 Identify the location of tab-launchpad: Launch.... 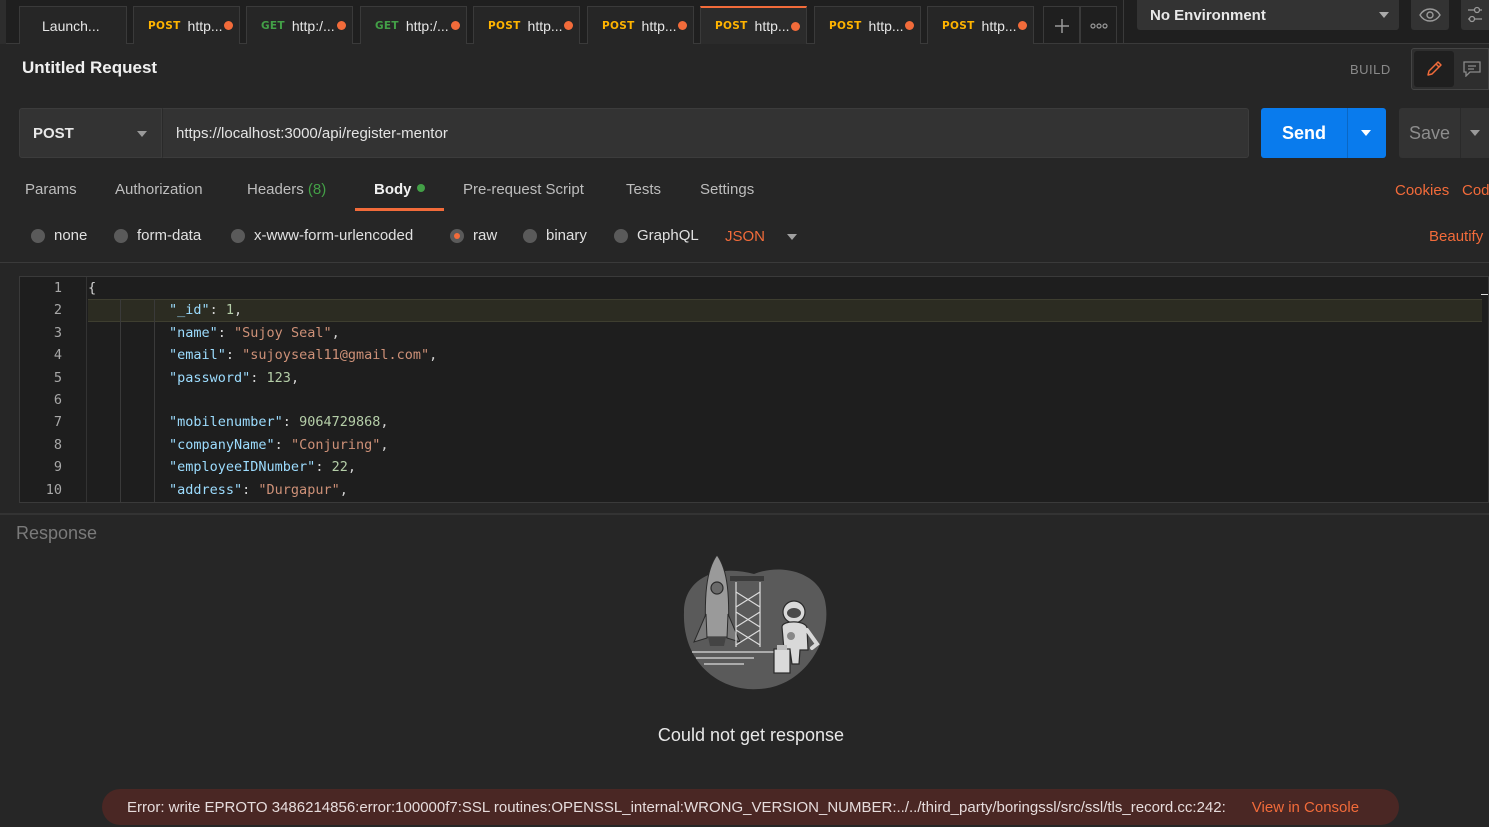
(73, 25).